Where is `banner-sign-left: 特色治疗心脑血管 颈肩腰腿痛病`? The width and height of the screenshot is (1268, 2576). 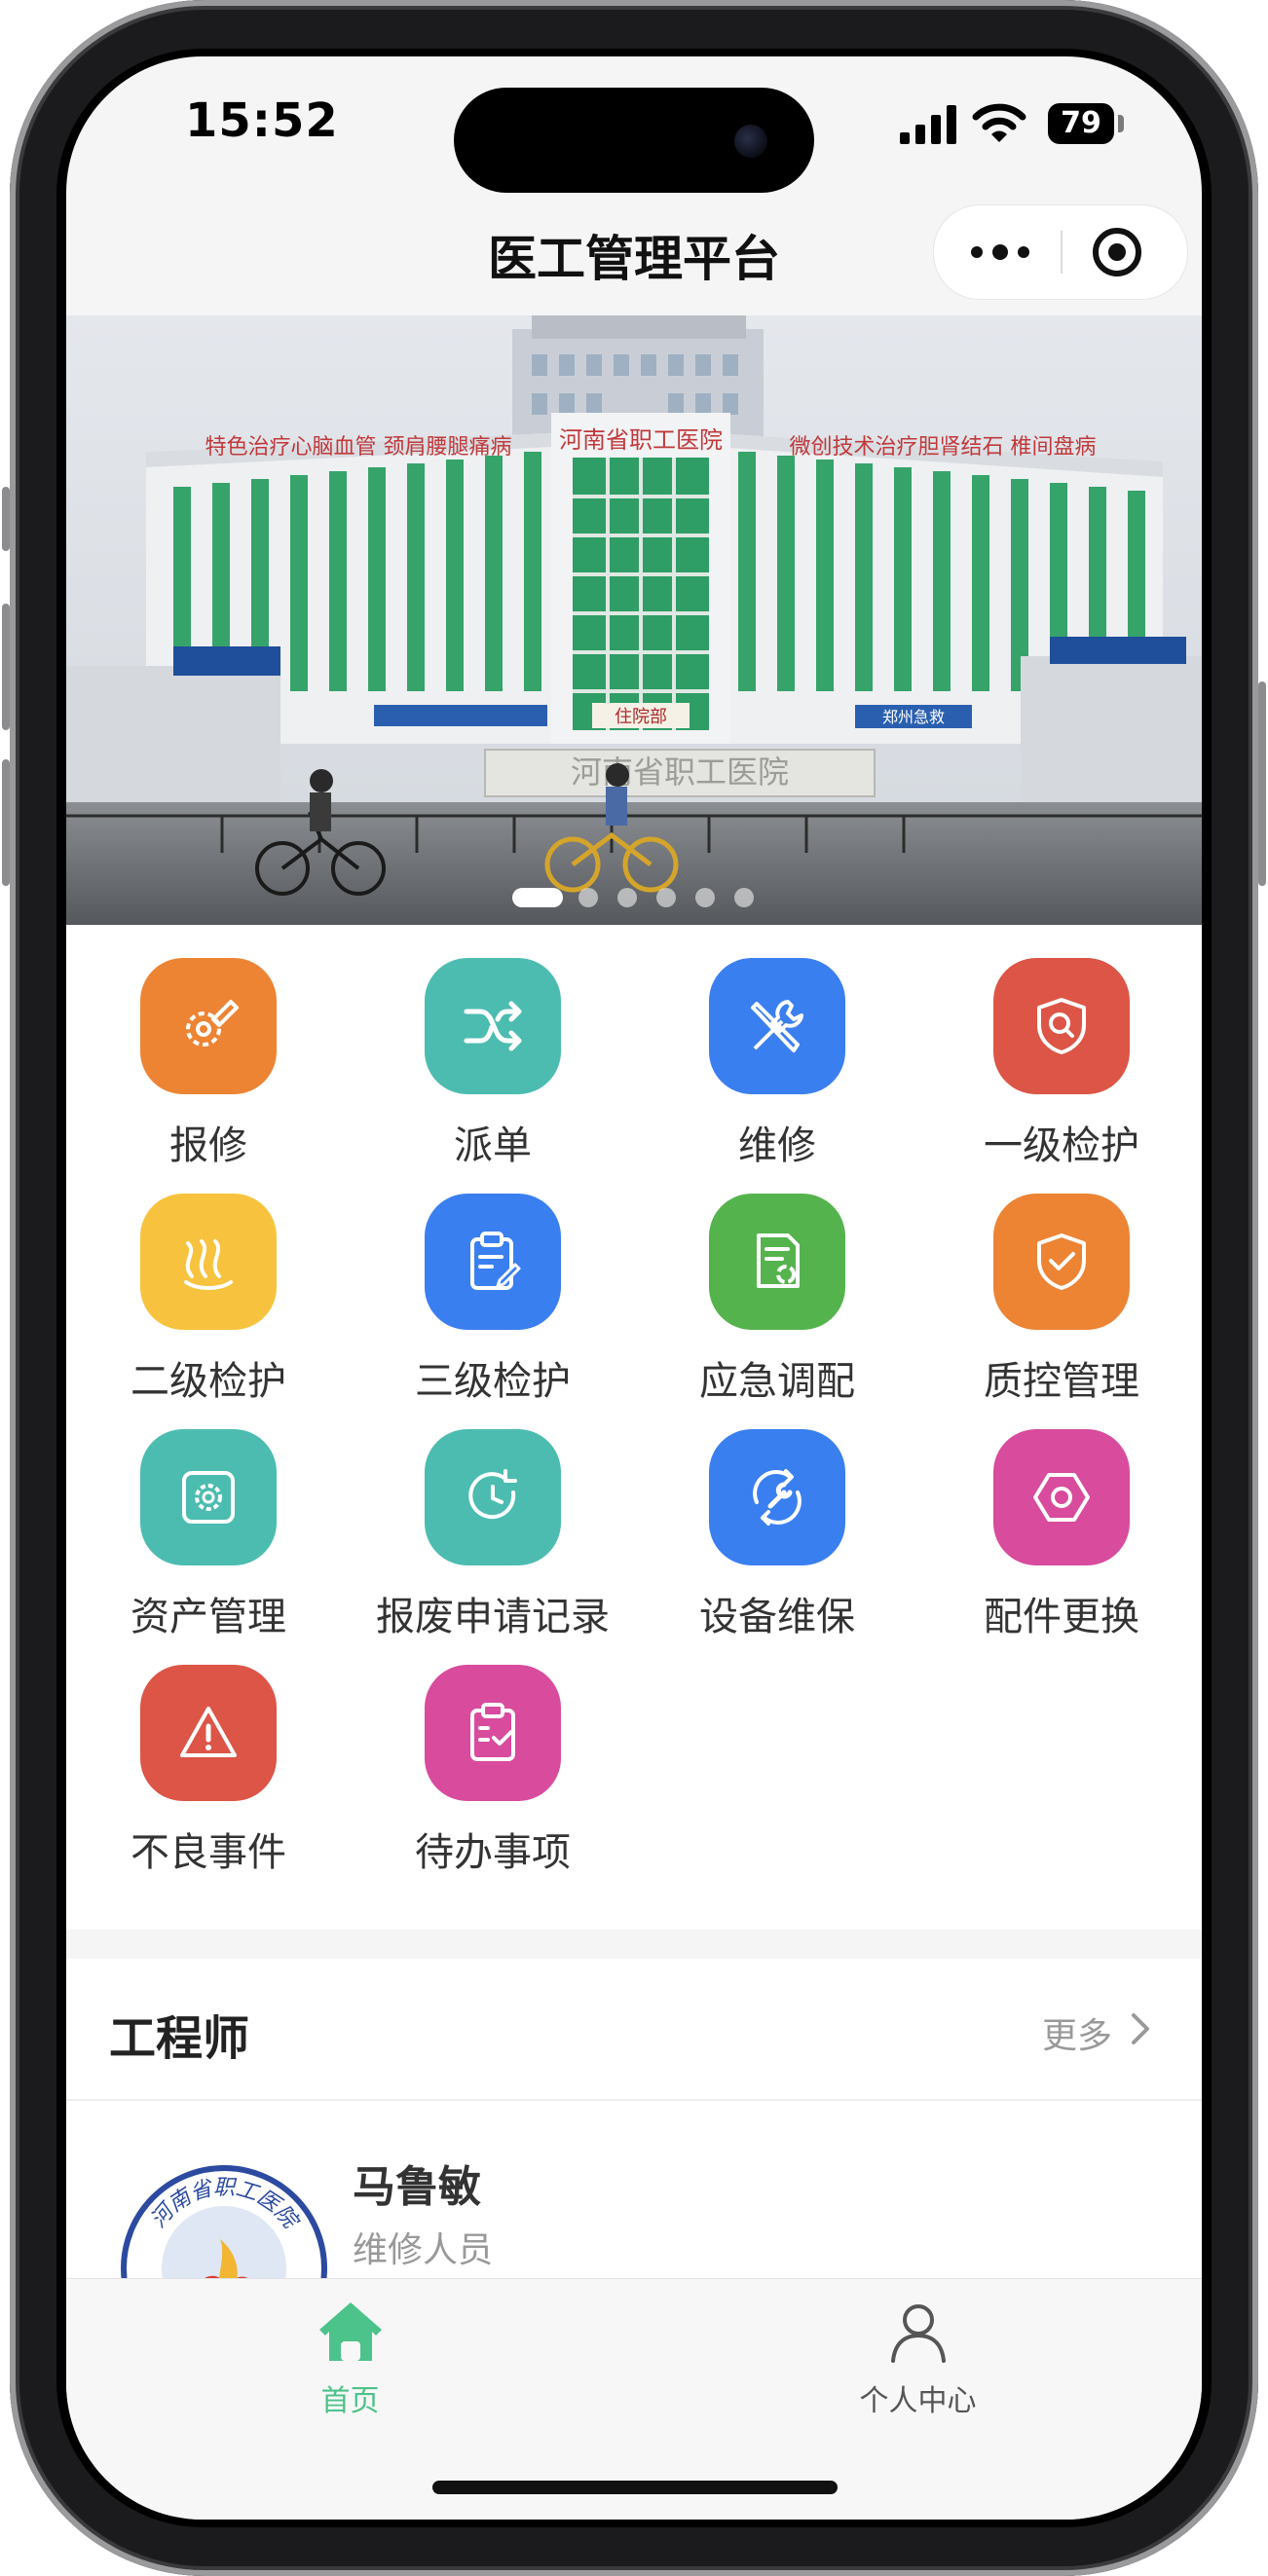 banner-sign-left: 特色治疗心脑血管 颈肩腰腿痛病 is located at coordinates (358, 447).